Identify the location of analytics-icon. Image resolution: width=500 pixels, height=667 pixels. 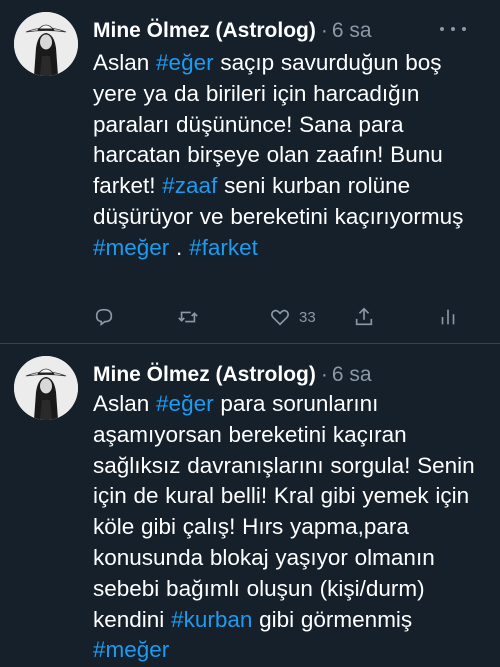
(448, 317).